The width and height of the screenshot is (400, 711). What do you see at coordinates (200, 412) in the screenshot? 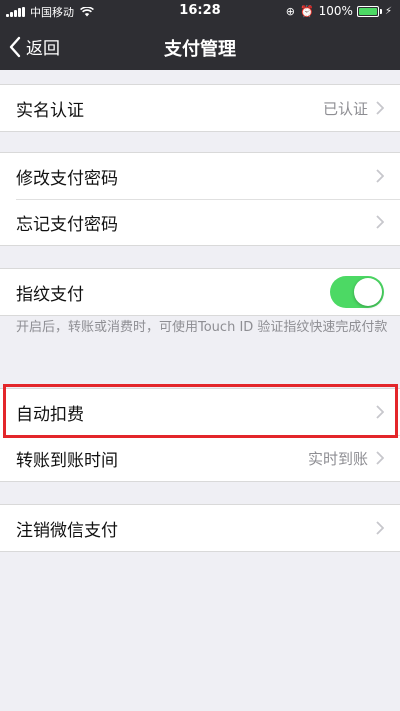
I see `row-auto-deduct: 自动扣费` at bounding box center [200, 412].